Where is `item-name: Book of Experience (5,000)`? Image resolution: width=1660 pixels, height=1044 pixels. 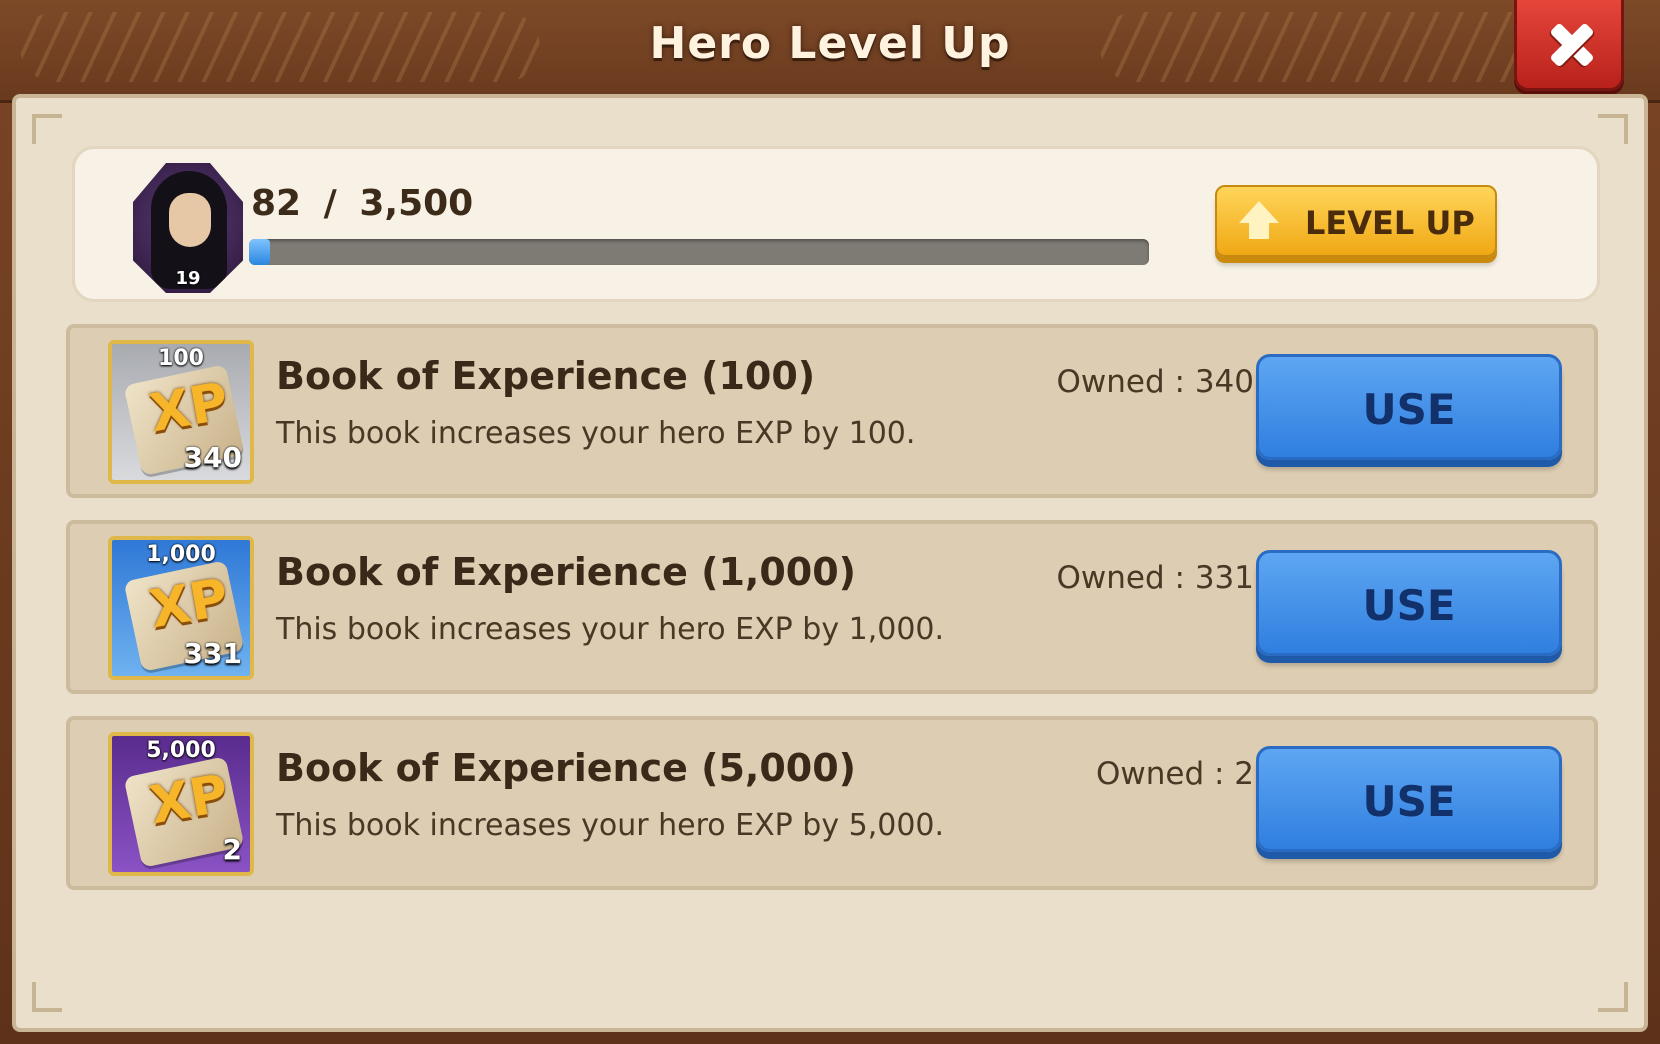
item-name: Book of Experience (5,000) is located at coordinates (566, 768).